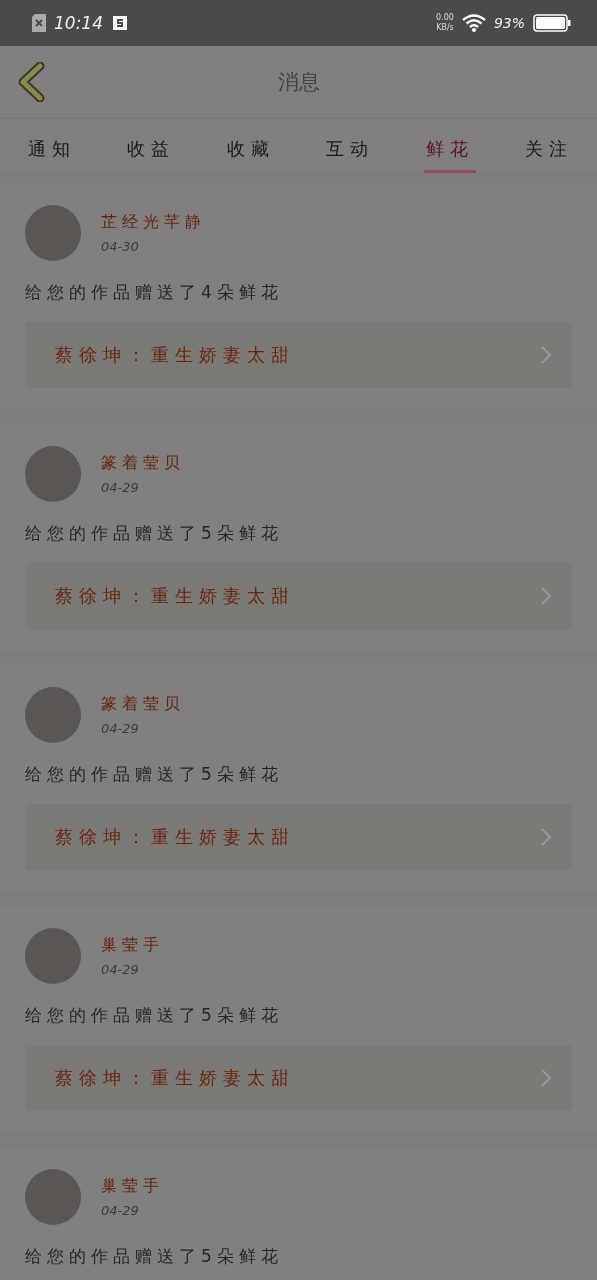 The image size is (597, 1280). What do you see at coordinates (552, 23) in the screenshot?
I see `battery-icon` at bounding box center [552, 23].